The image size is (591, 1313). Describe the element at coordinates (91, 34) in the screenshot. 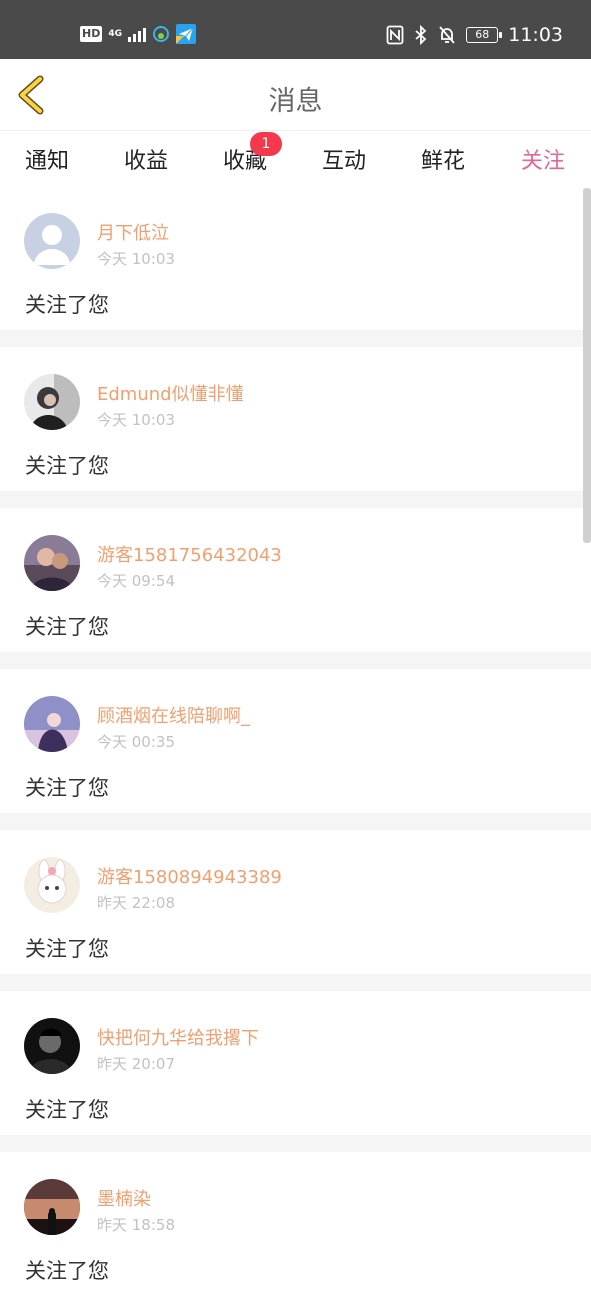

I see `hd-icon: HD` at that location.